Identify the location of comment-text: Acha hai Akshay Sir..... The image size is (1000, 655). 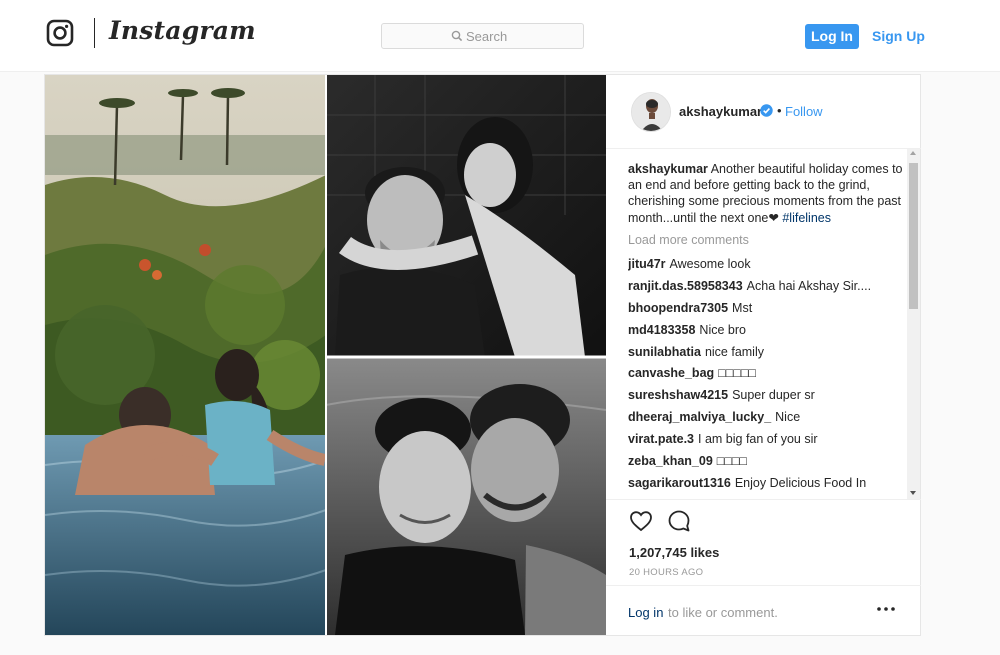
(809, 285).